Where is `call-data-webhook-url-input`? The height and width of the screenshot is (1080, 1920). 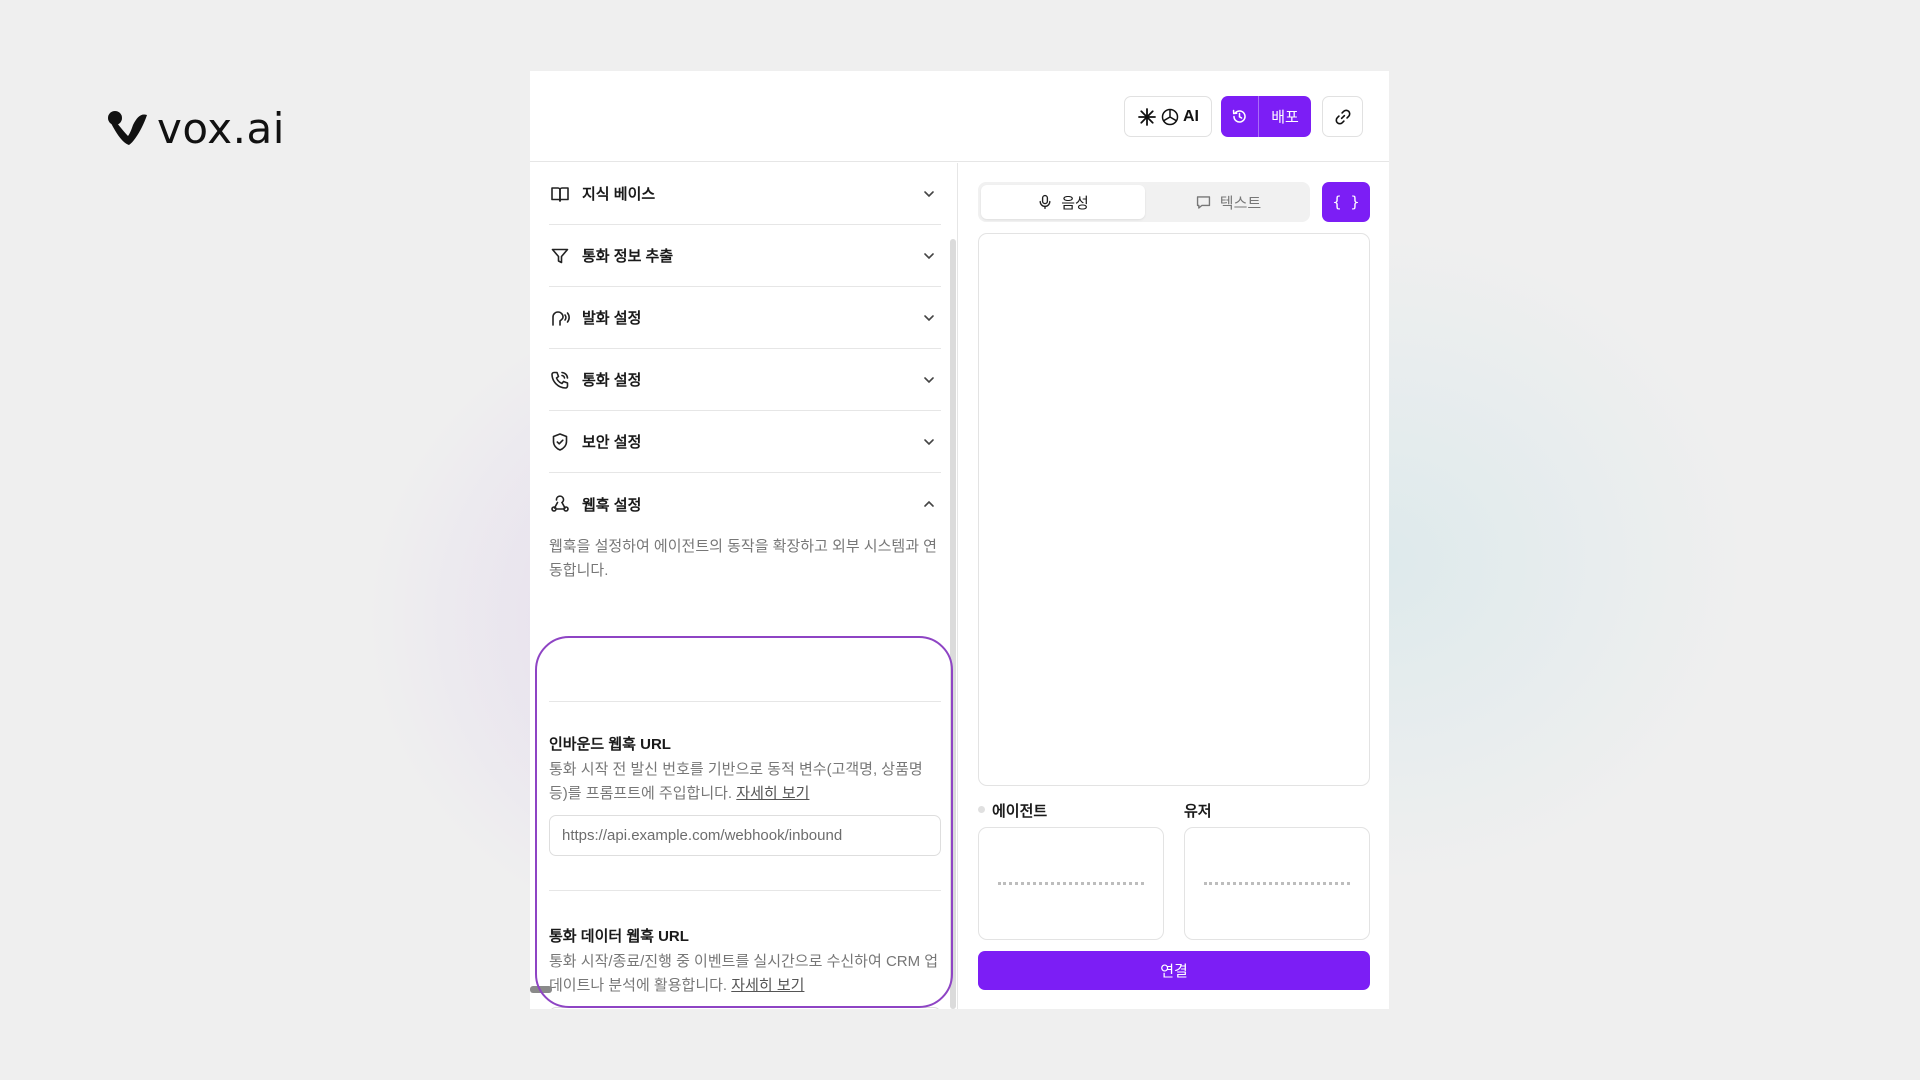 call-data-webhook-url-input is located at coordinates (745, 1008).